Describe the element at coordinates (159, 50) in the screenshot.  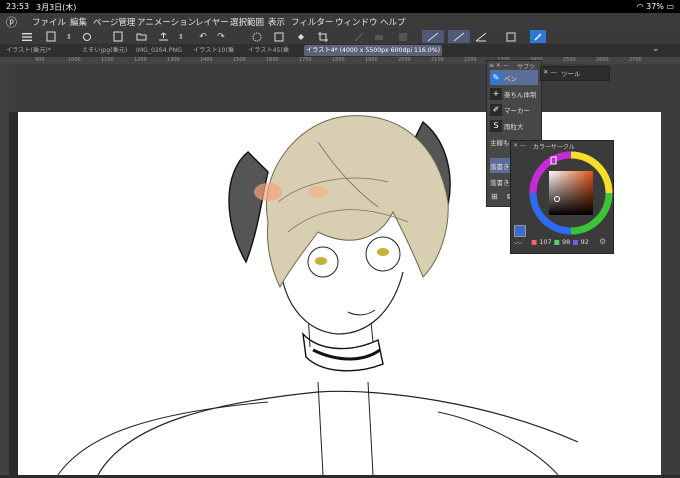
I see `tab-img: IMG_0264.PNG` at that location.